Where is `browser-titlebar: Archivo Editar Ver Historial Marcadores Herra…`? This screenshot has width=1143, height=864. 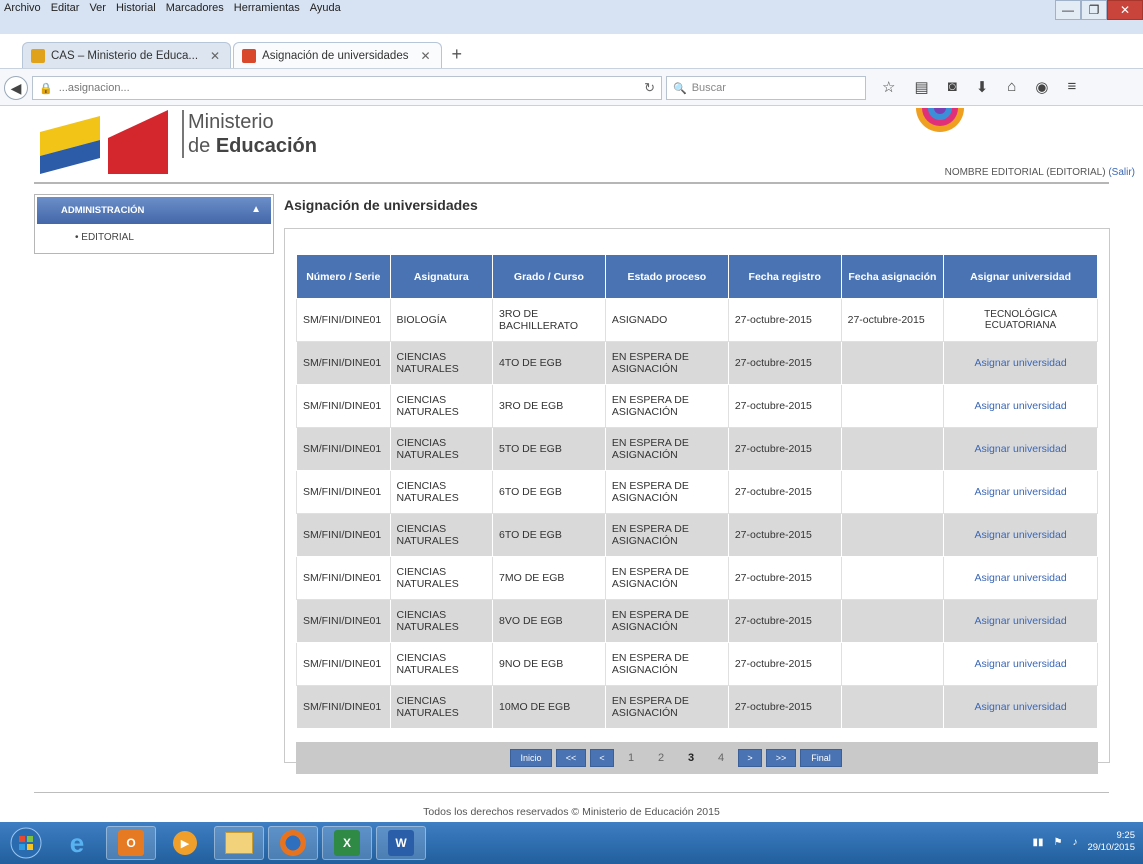 browser-titlebar: Archivo Editar Ver Historial Marcadores Herra… is located at coordinates (571, 17).